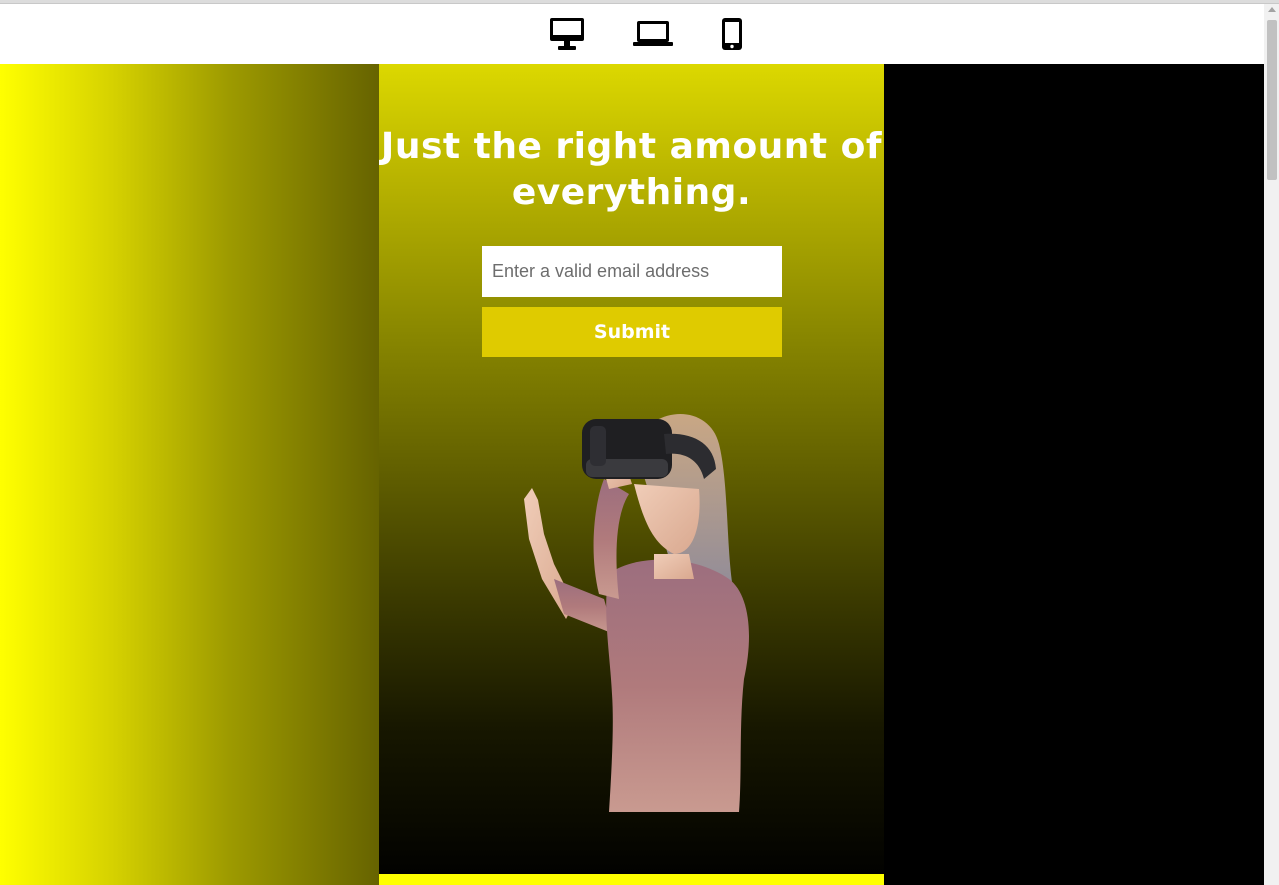  I want to click on laptop-icon, so click(653, 33).